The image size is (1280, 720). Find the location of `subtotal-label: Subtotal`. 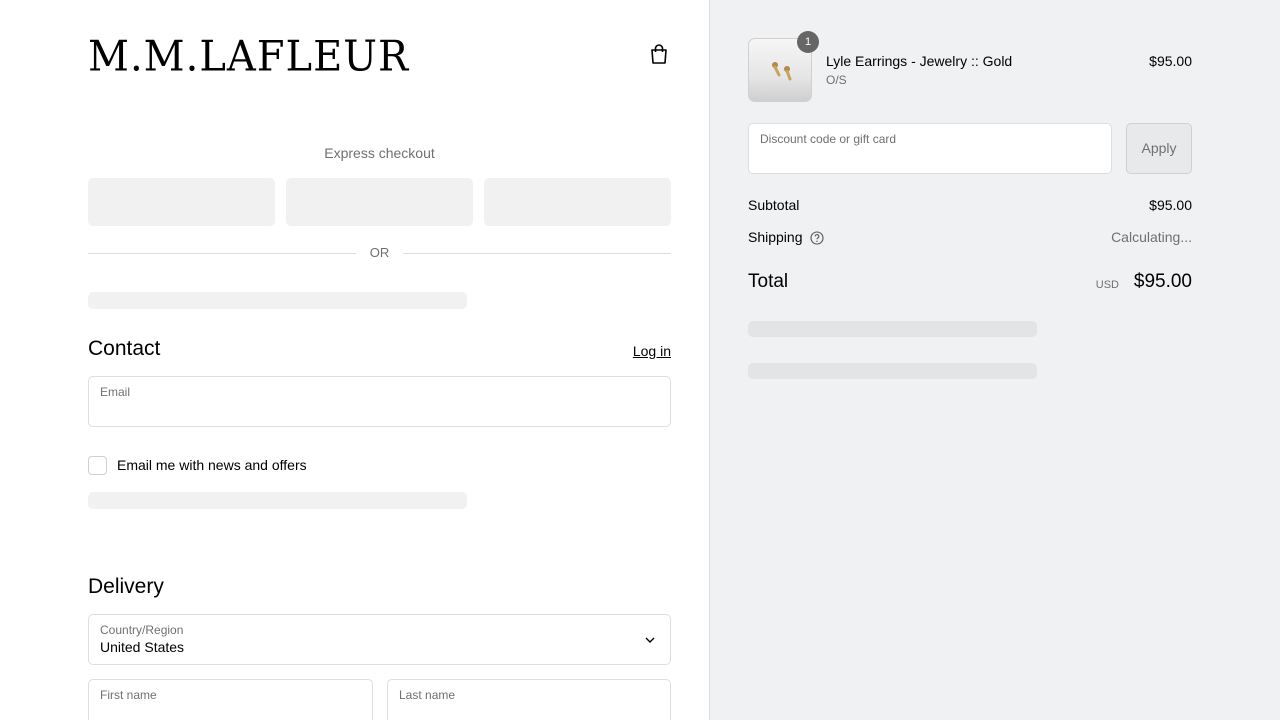

subtotal-label: Subtotal is located at coordinates (774, 205).